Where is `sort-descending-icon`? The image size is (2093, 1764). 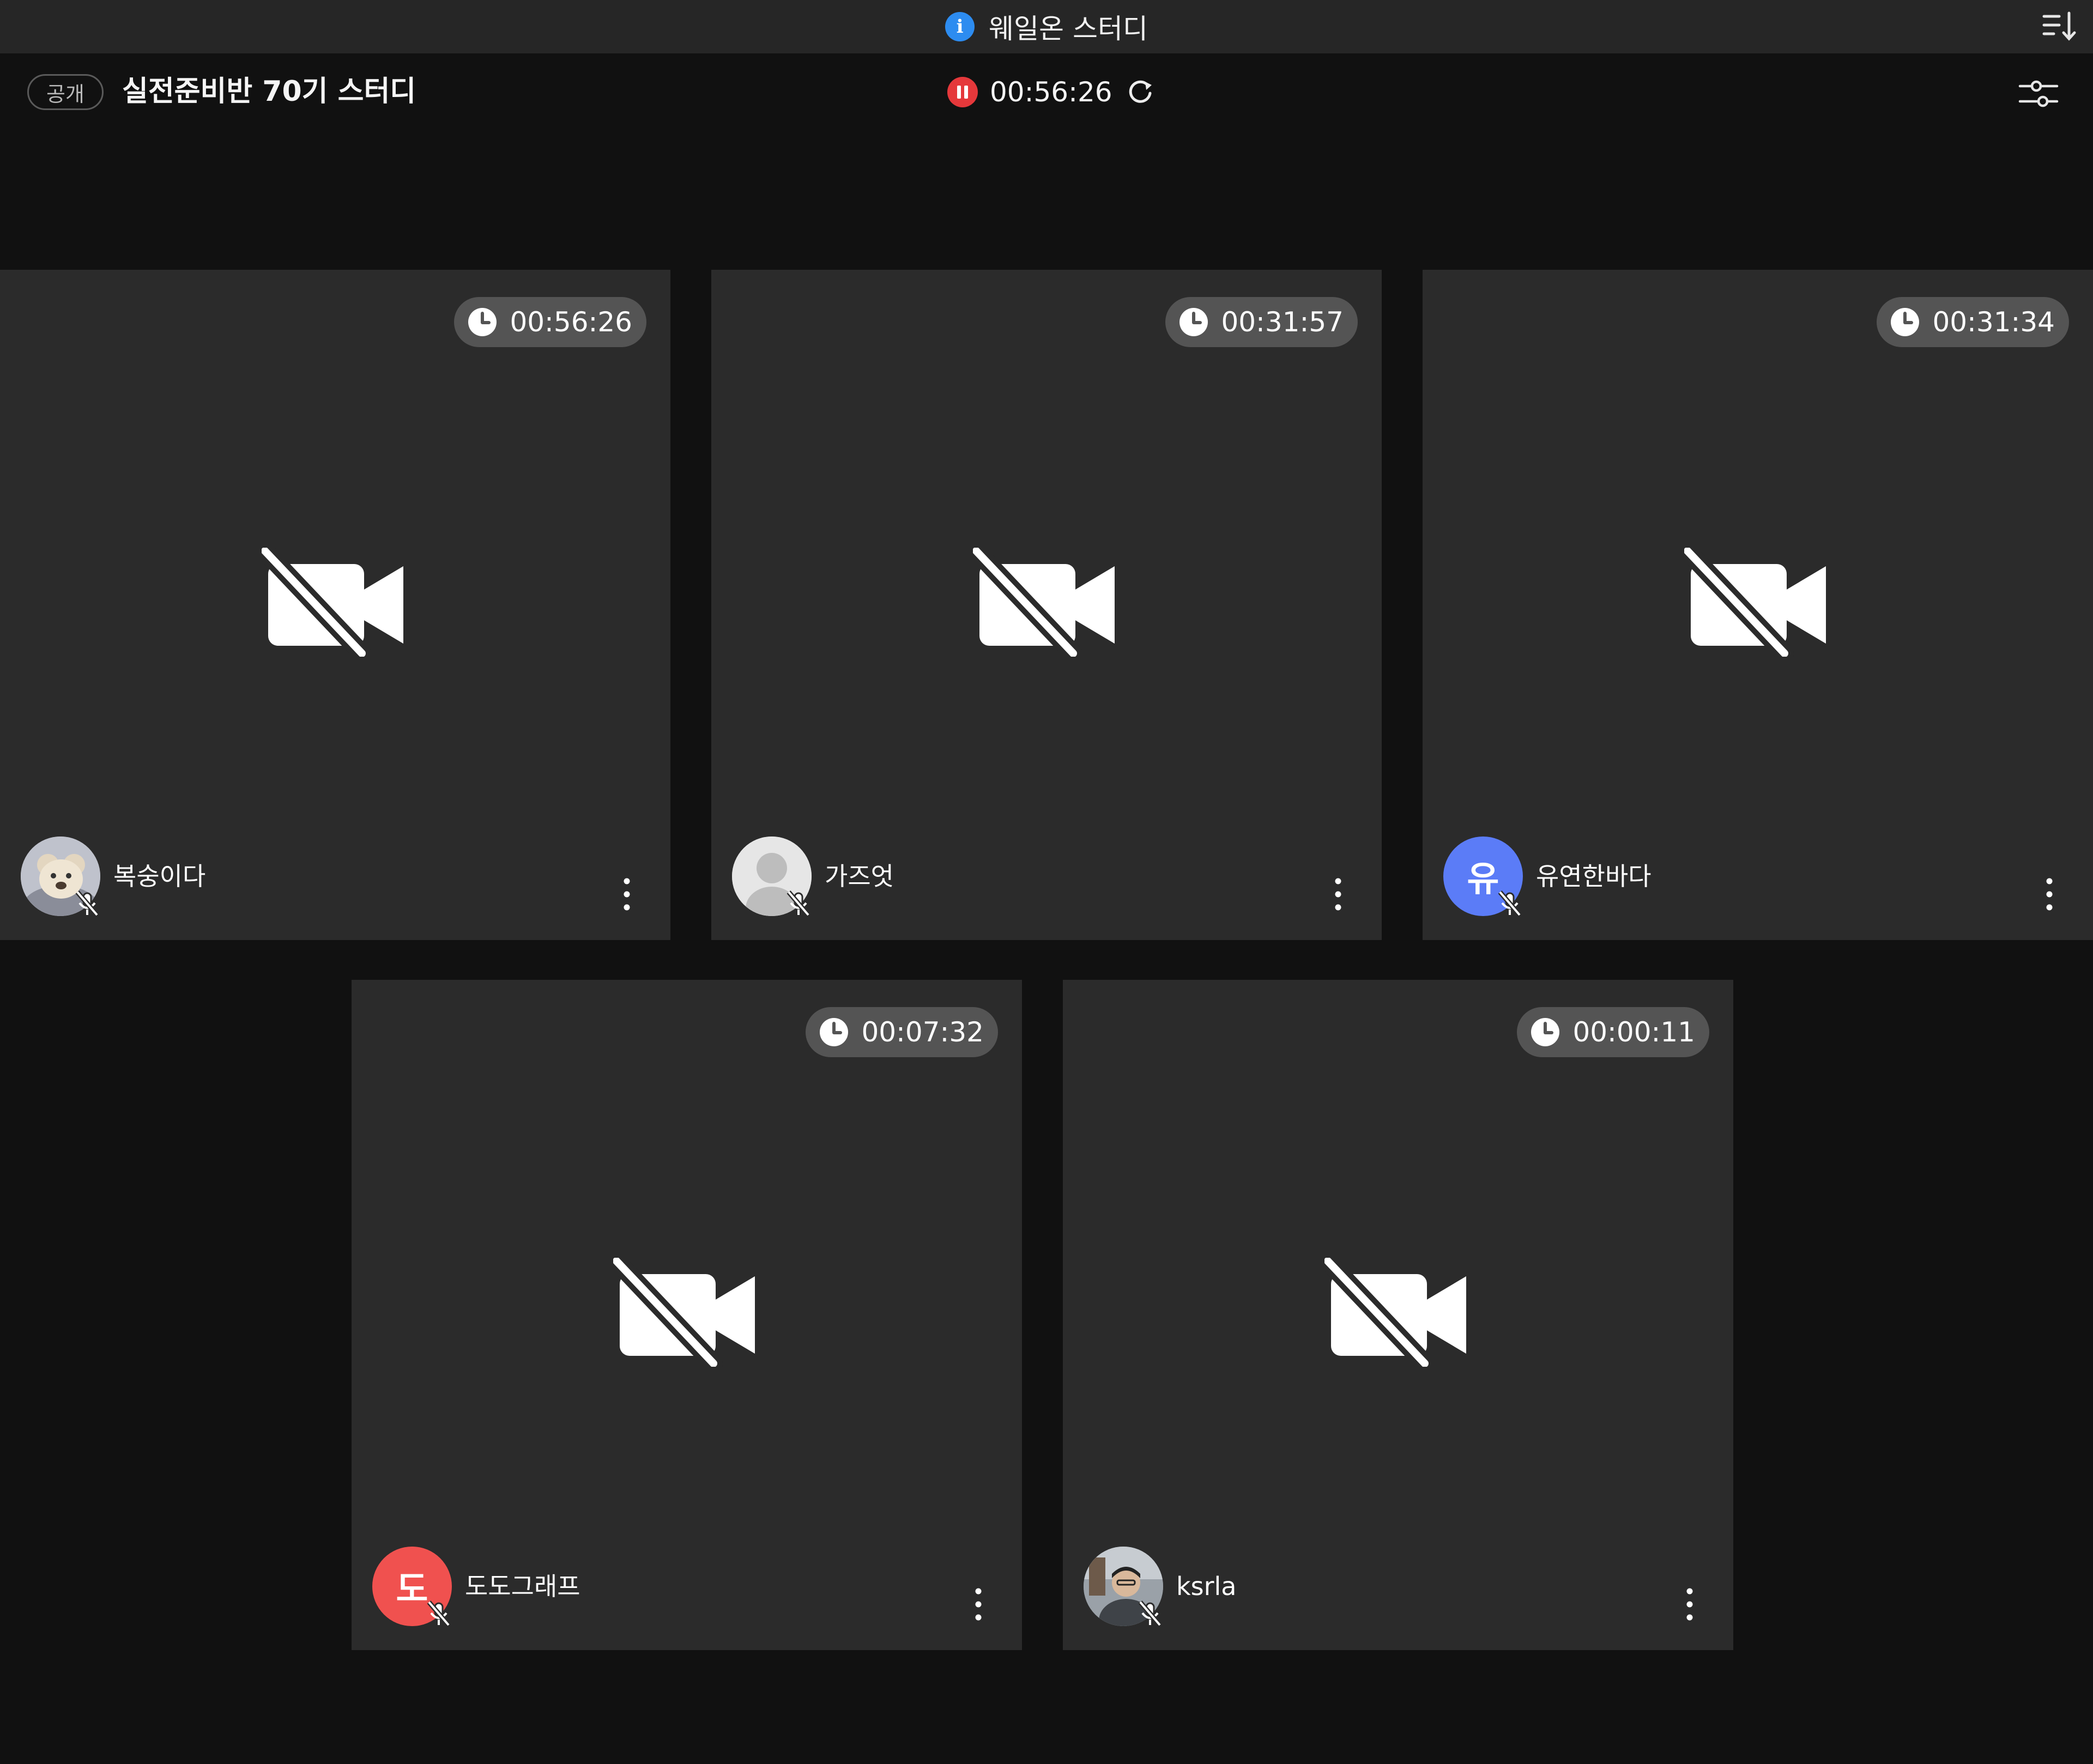 sort-descending-icon is located at coordinates (2060, 27).